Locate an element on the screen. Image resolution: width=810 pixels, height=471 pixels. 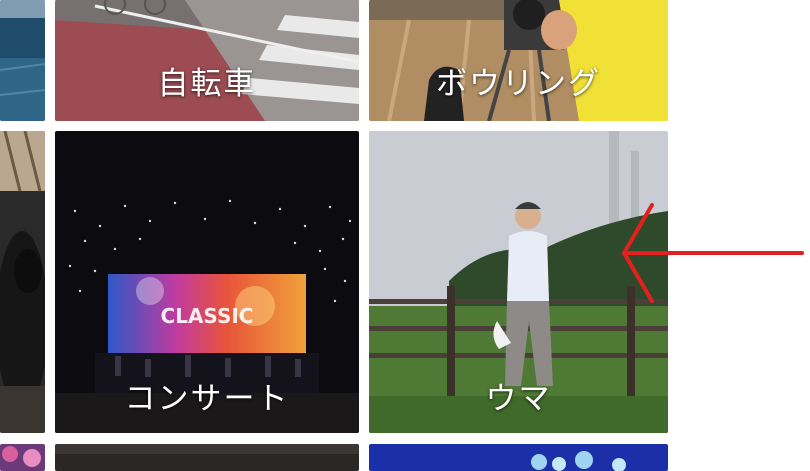
tile-label-horse: ウマ is located at coordinates (518, 399).